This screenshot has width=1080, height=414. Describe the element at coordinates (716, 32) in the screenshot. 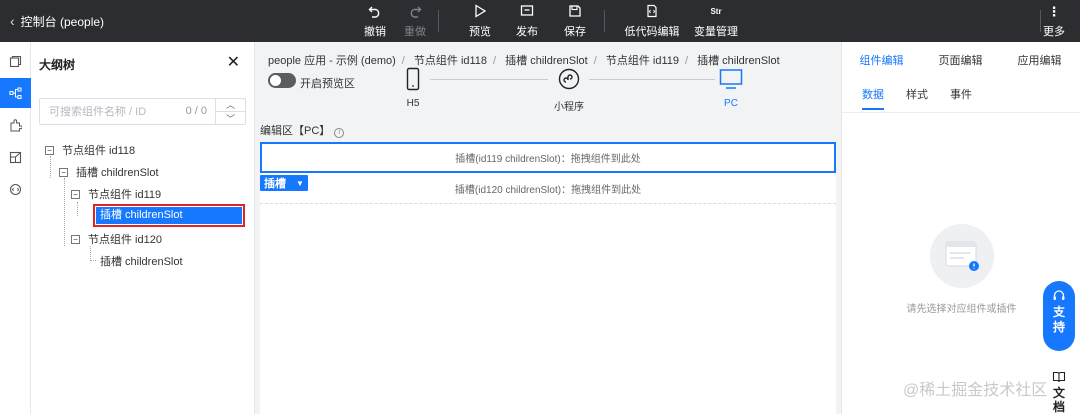

I see `variable-manage-label: 变量管理` at that location.